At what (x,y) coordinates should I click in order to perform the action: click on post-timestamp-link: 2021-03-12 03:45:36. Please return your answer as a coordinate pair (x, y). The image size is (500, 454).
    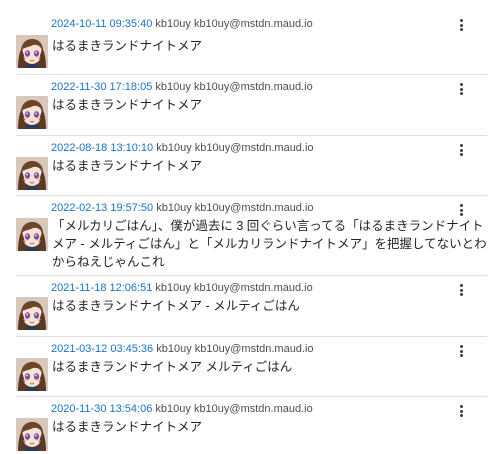
    Looking at the image, I should click on (102, 349).